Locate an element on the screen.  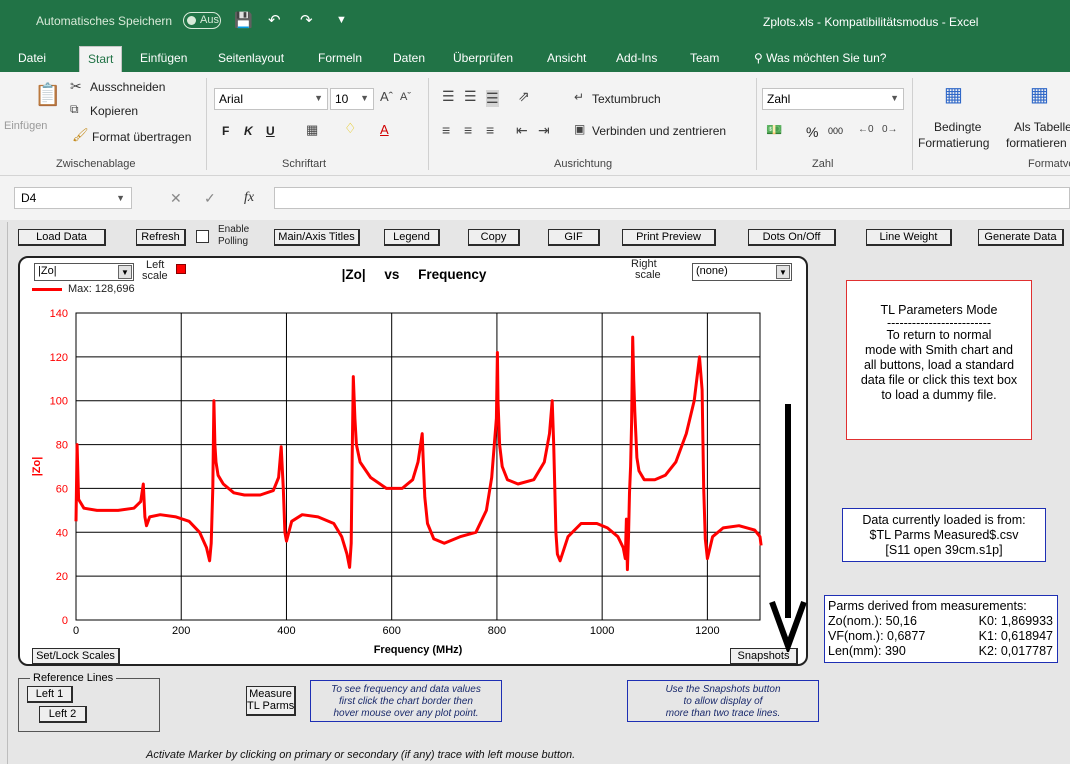
undo-icon: ↶ is located at coordinates (274, 20).